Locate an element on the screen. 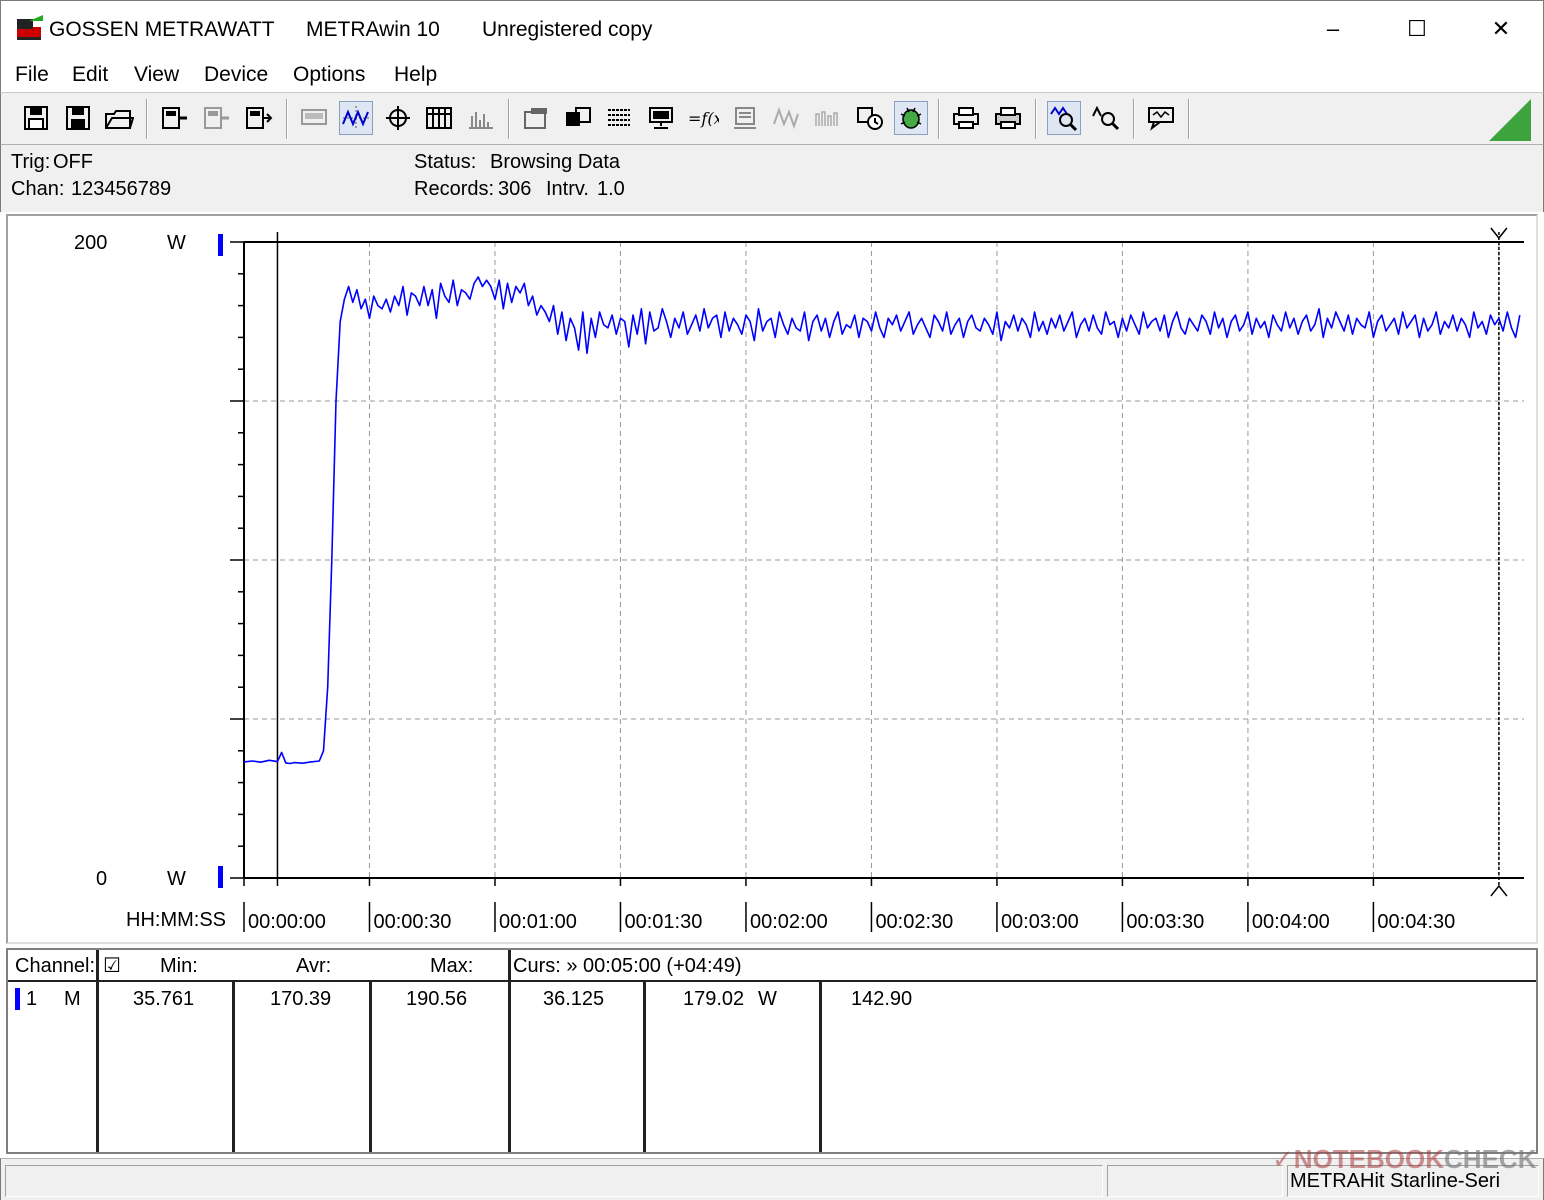  records-label: Records: is located at coordinates (454, 189).